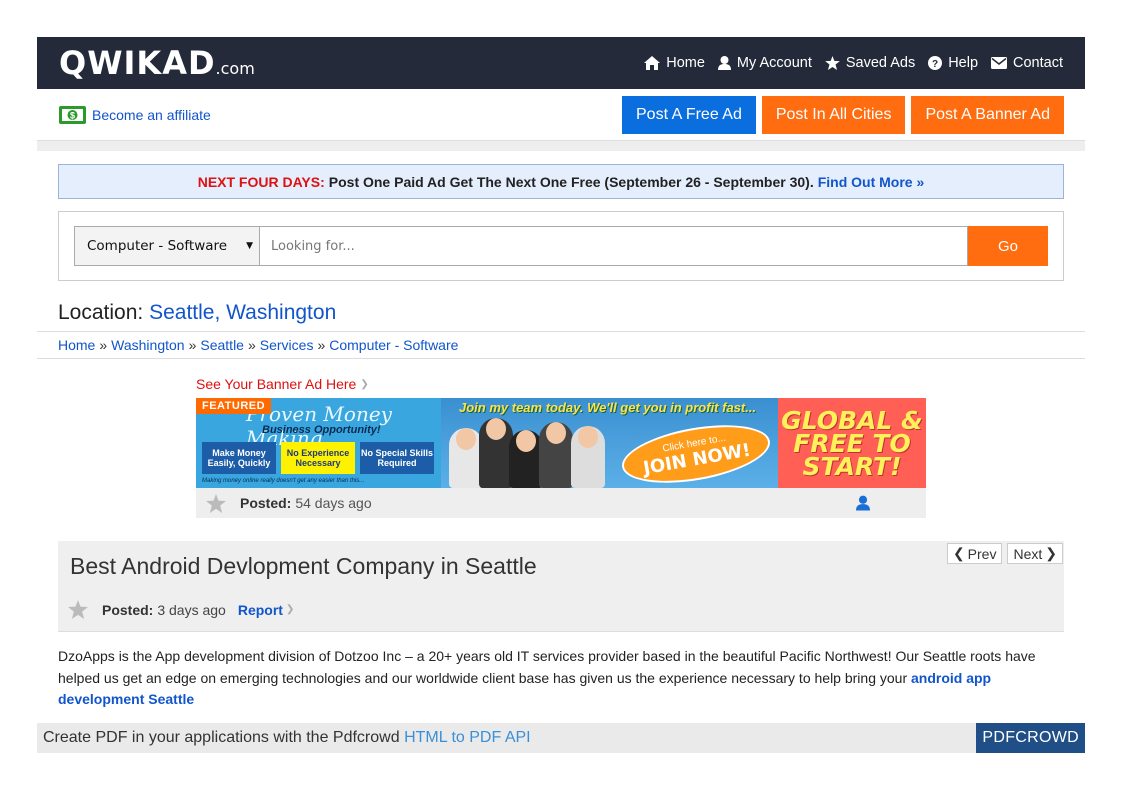 The image size is (1123, 795). I want to click on search-bar: Computer - Software ▼ Go, so click(561, 246).